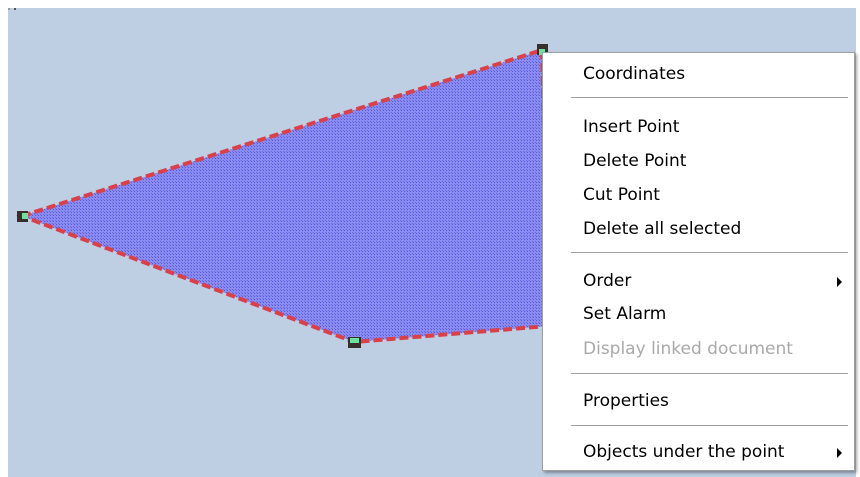  What do you see at coordinates (12, 9) in the screenshot?
I see `crosshair-icon` at bounding box center [12, 9].